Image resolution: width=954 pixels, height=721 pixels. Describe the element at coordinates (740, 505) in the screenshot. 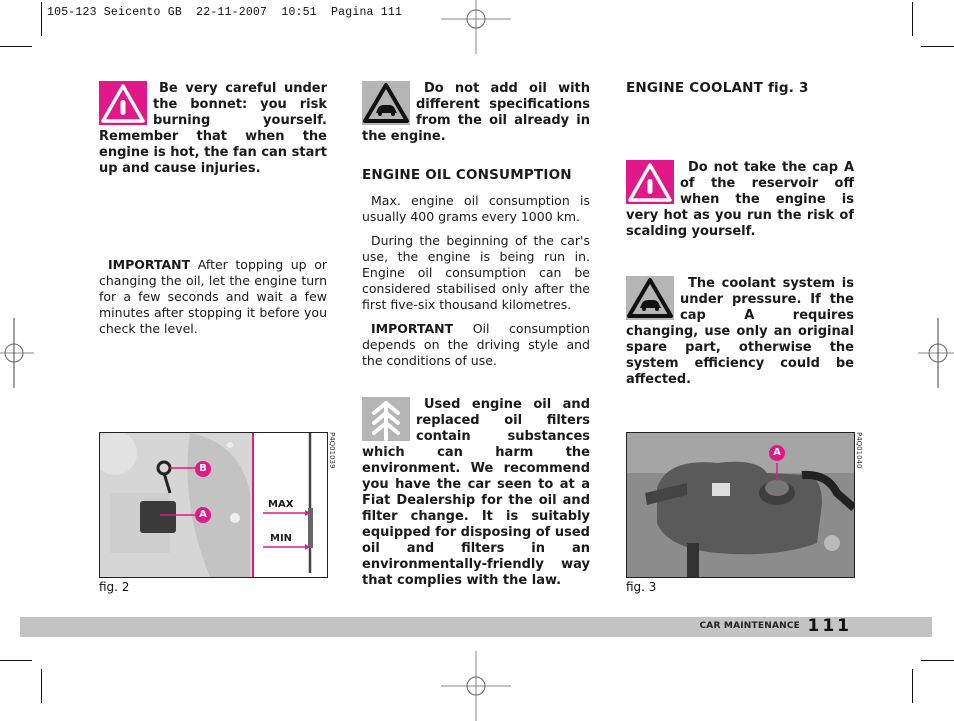

I see `figure-3-image: A` at that location.